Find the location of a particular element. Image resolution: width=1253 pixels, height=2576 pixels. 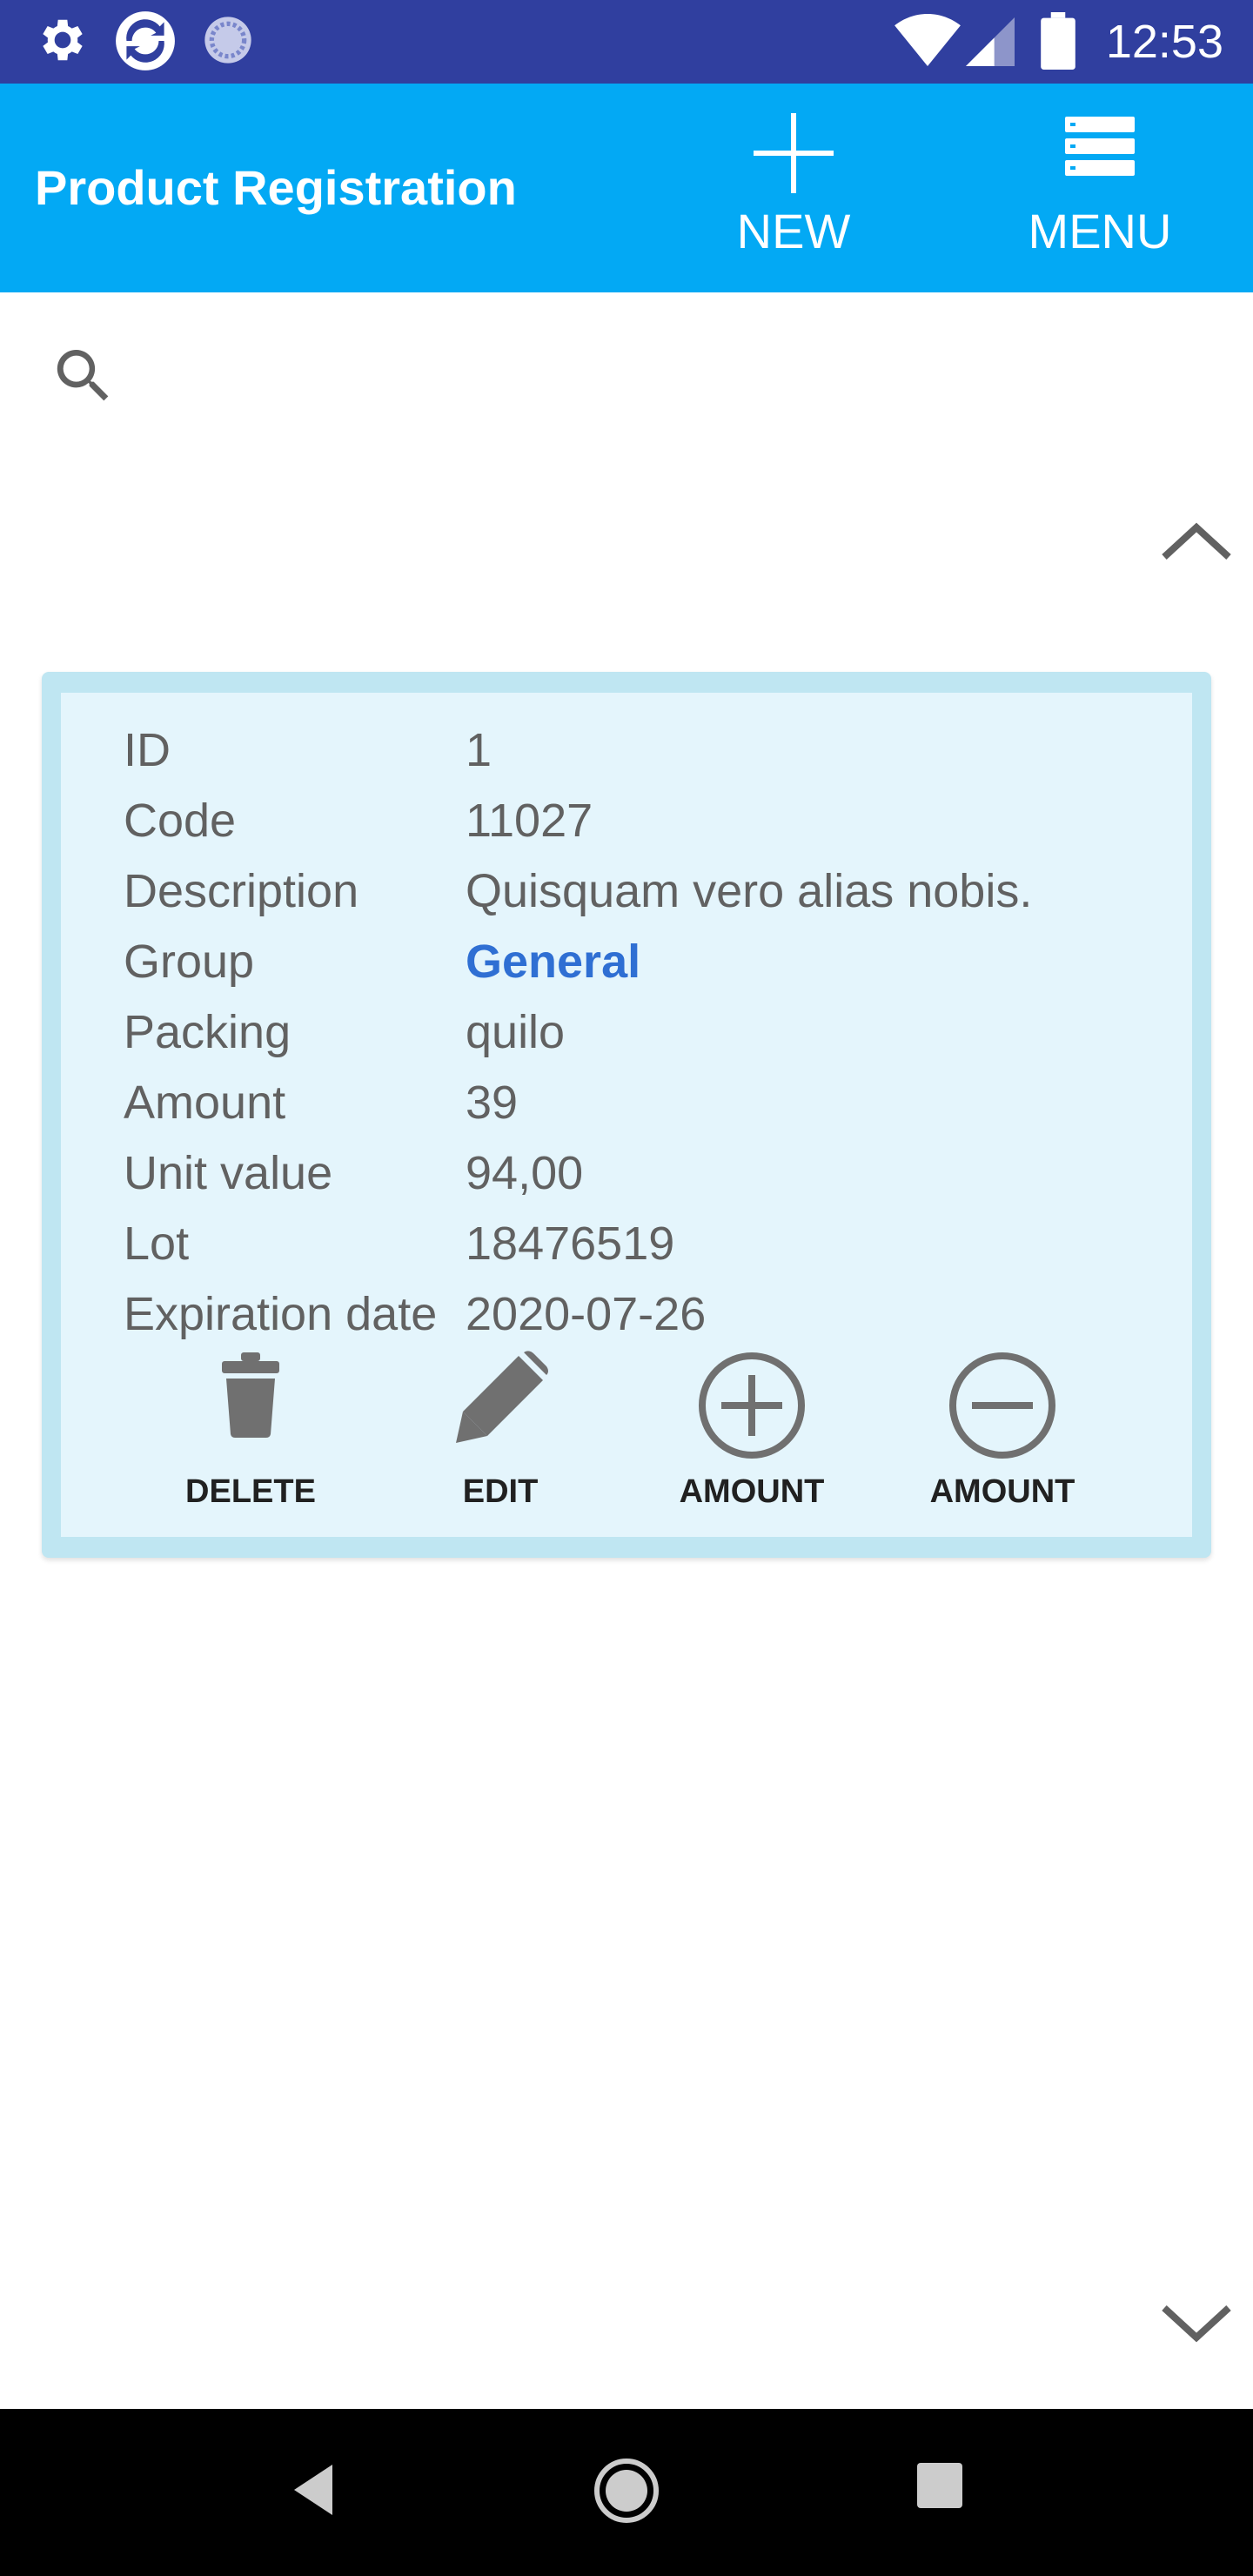

trash-icon is located at coordinates (250, 1395).